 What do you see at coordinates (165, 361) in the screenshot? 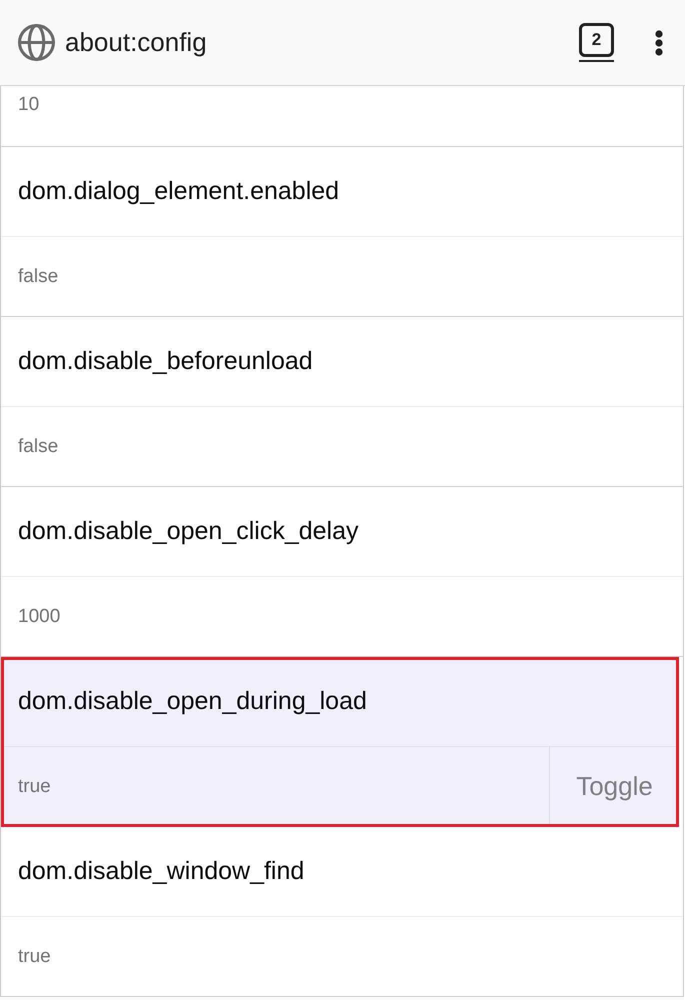
I see `pref-name: dom.disable_beforeunload` at bounding box center [165, 361].